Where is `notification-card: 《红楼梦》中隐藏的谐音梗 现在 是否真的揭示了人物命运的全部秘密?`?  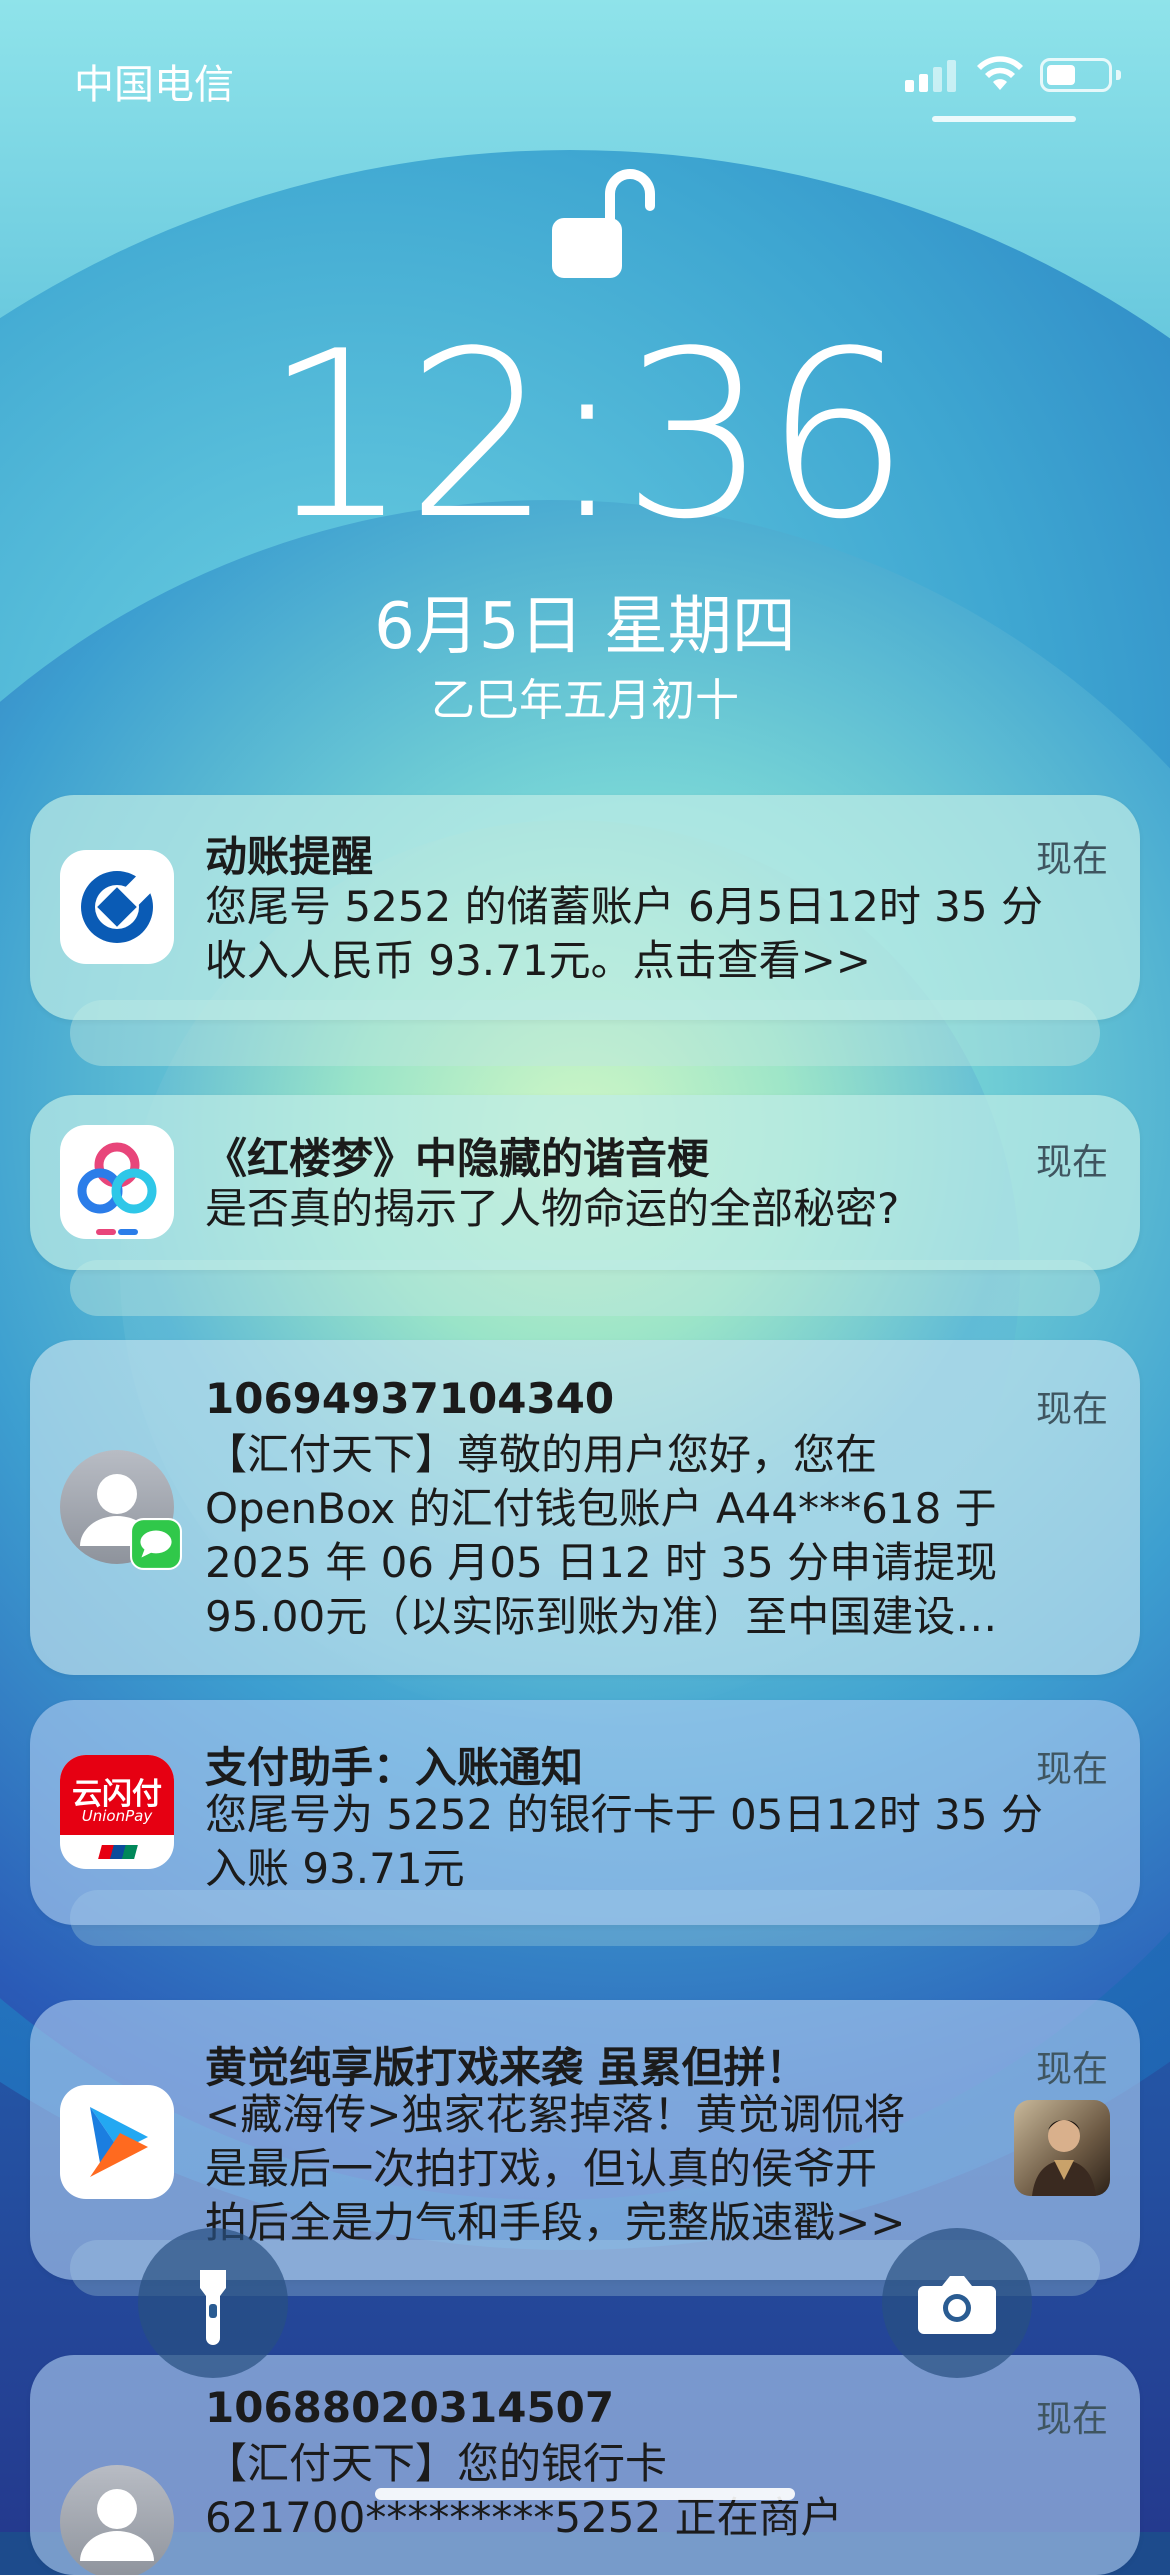 notification-card: 《红楼梦》中隐藏的谐音梗 现在 是否真的揭示了人物命运的全部秘密? is located at coordinates (585, 1182).